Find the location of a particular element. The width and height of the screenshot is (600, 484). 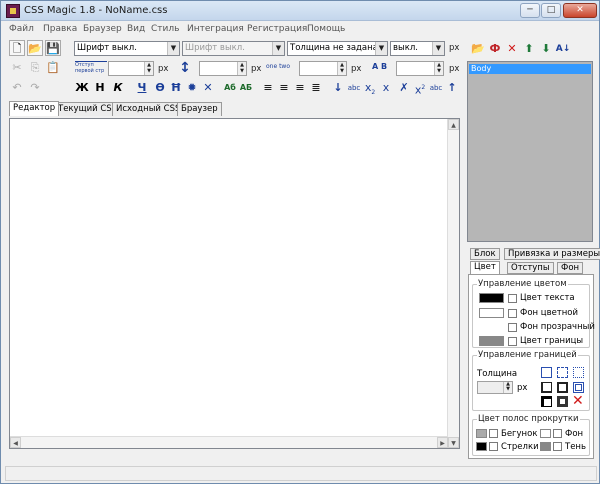

overline-button: Ħ is located at coordinates (176, 88).